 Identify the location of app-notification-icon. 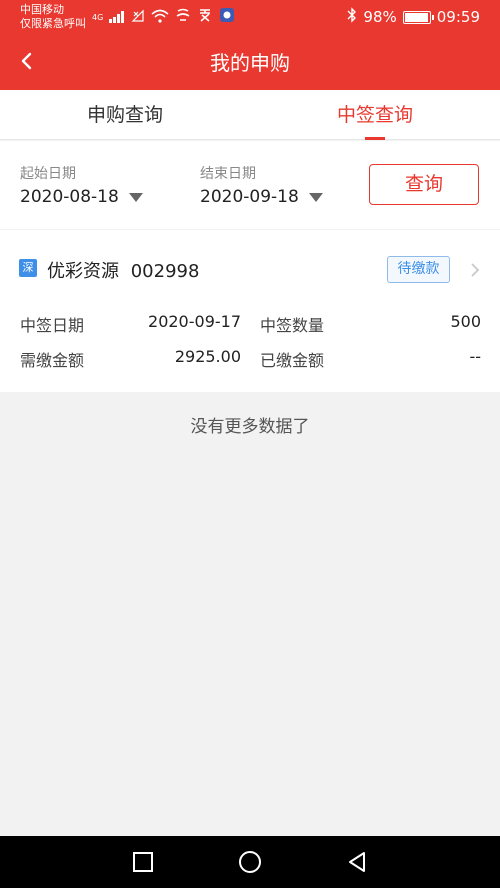
(183, 17).